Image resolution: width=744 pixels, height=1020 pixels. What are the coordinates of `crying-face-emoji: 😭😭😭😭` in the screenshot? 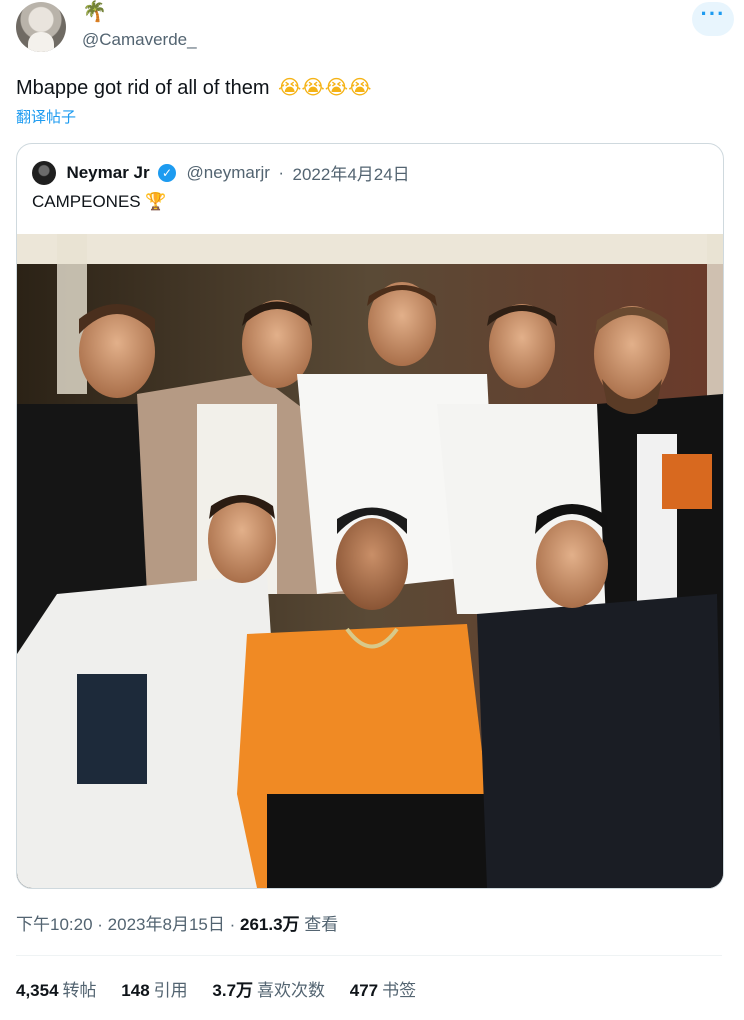 It's located at (325, 88).